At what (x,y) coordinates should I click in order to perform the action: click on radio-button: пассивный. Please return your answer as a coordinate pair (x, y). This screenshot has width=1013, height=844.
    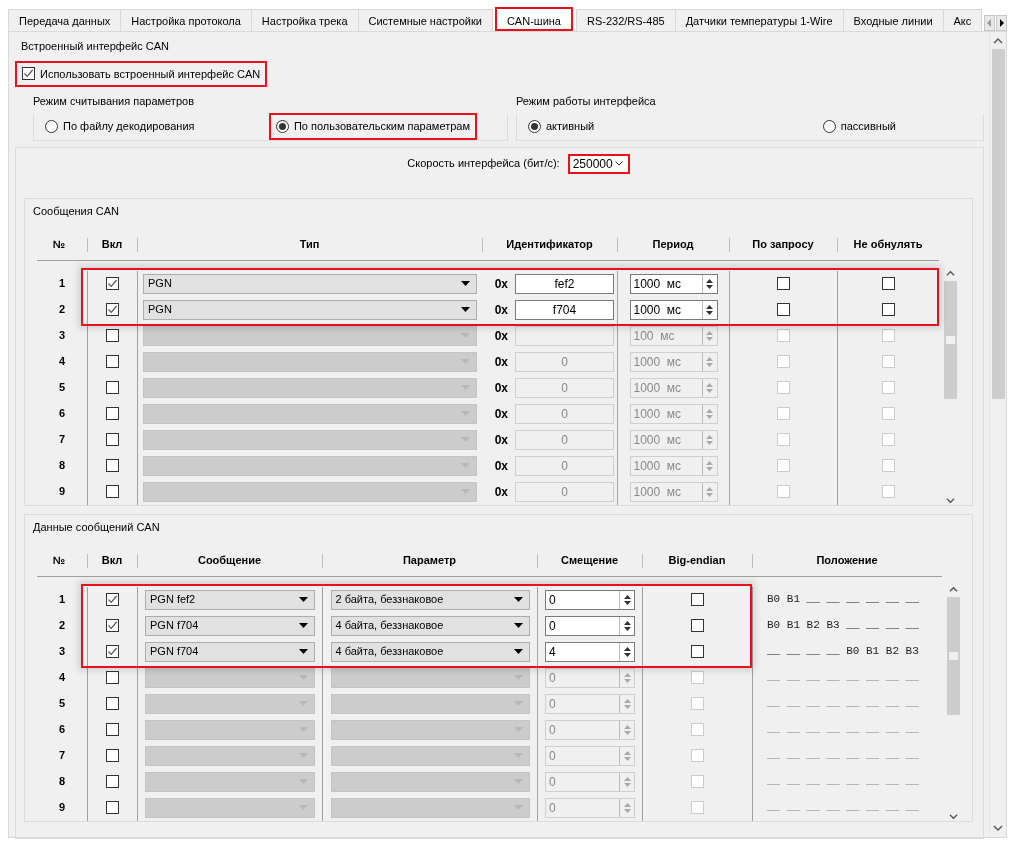
    Looking at the image, I should click on (859, 126).